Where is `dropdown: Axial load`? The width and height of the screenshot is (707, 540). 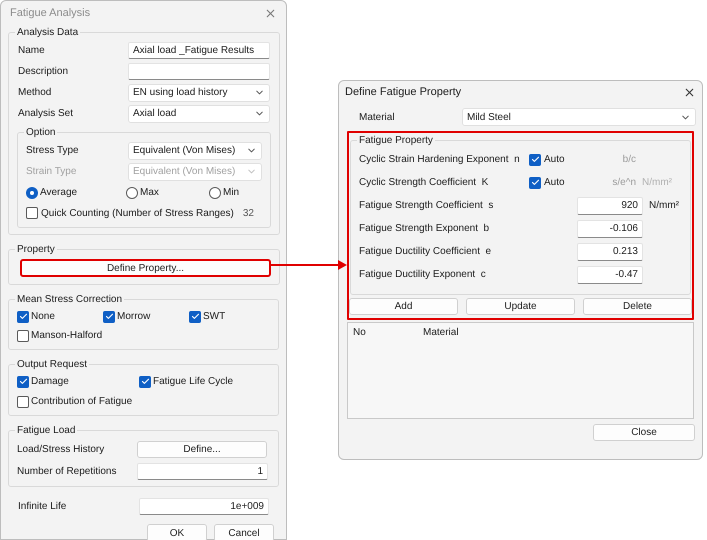 dropdown: Axial load is located at coordinates (199, 113).